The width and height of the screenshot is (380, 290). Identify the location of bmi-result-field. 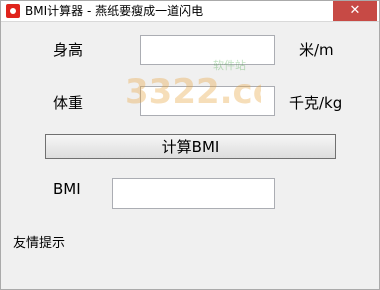
(193, 193).